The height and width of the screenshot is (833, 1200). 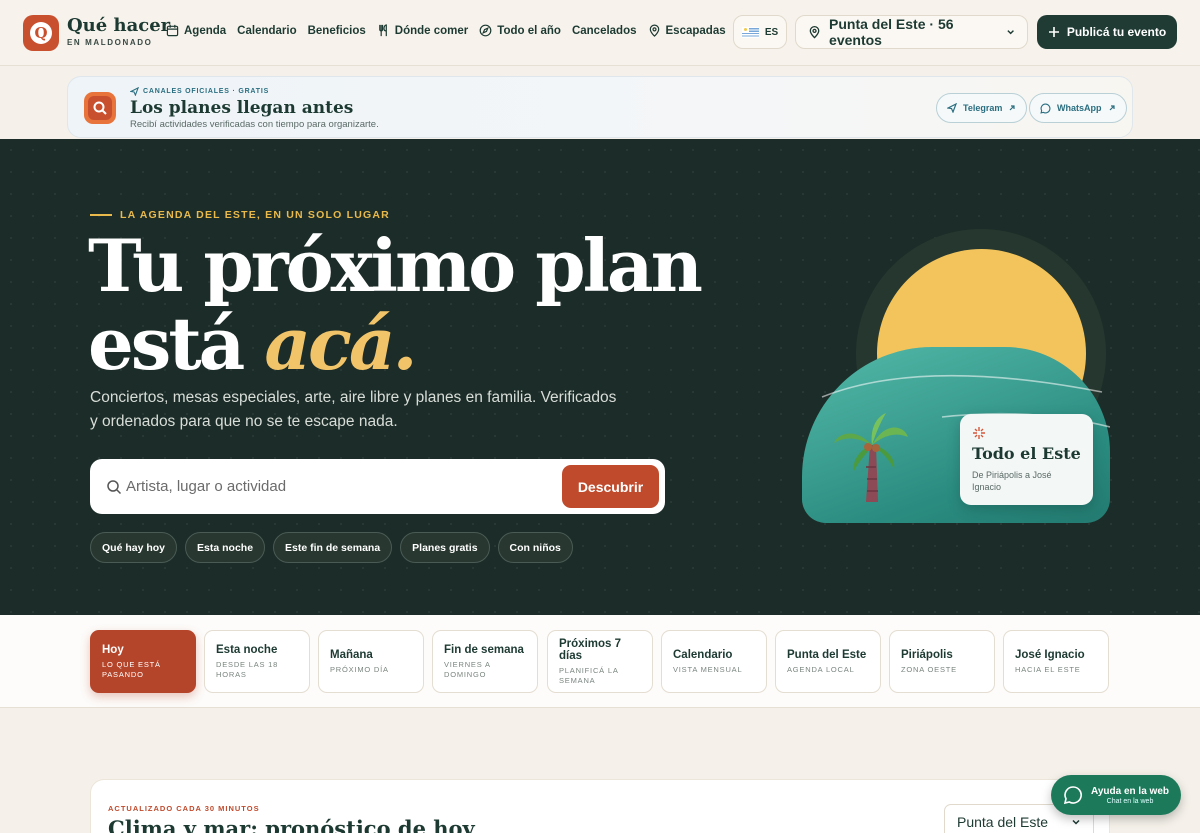 I want to click on publish-event-button: Publicá tu evento, so click(x=1107, y=32).